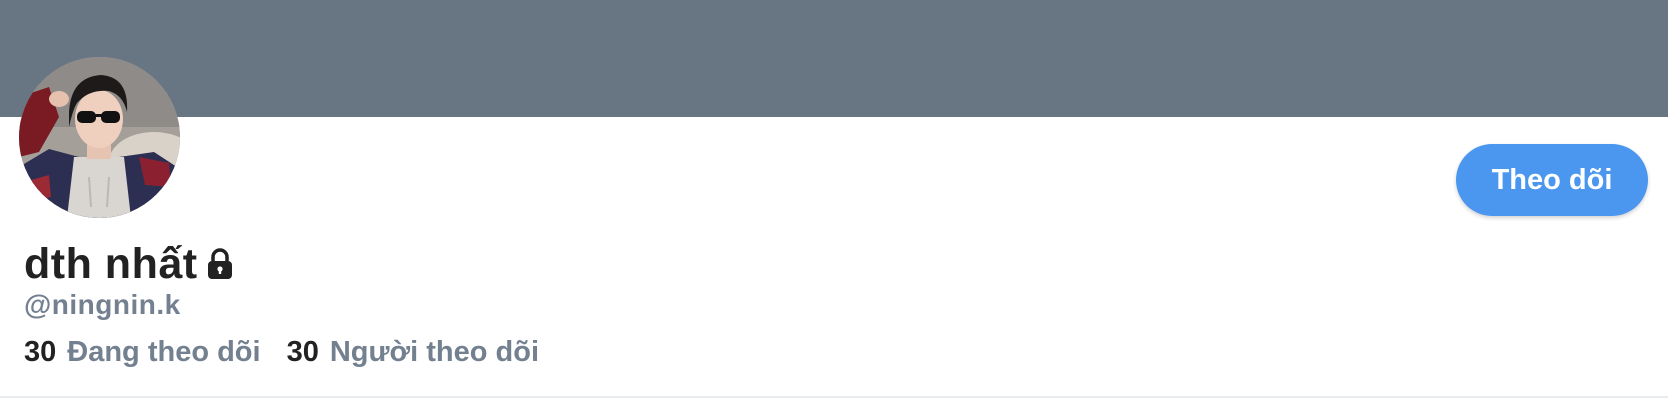 This screenshot has height=412, width=1668. Describe the element at coordinates (102, 304) in the screenshot. I see `user-handle: @ningnin.k` at that location.